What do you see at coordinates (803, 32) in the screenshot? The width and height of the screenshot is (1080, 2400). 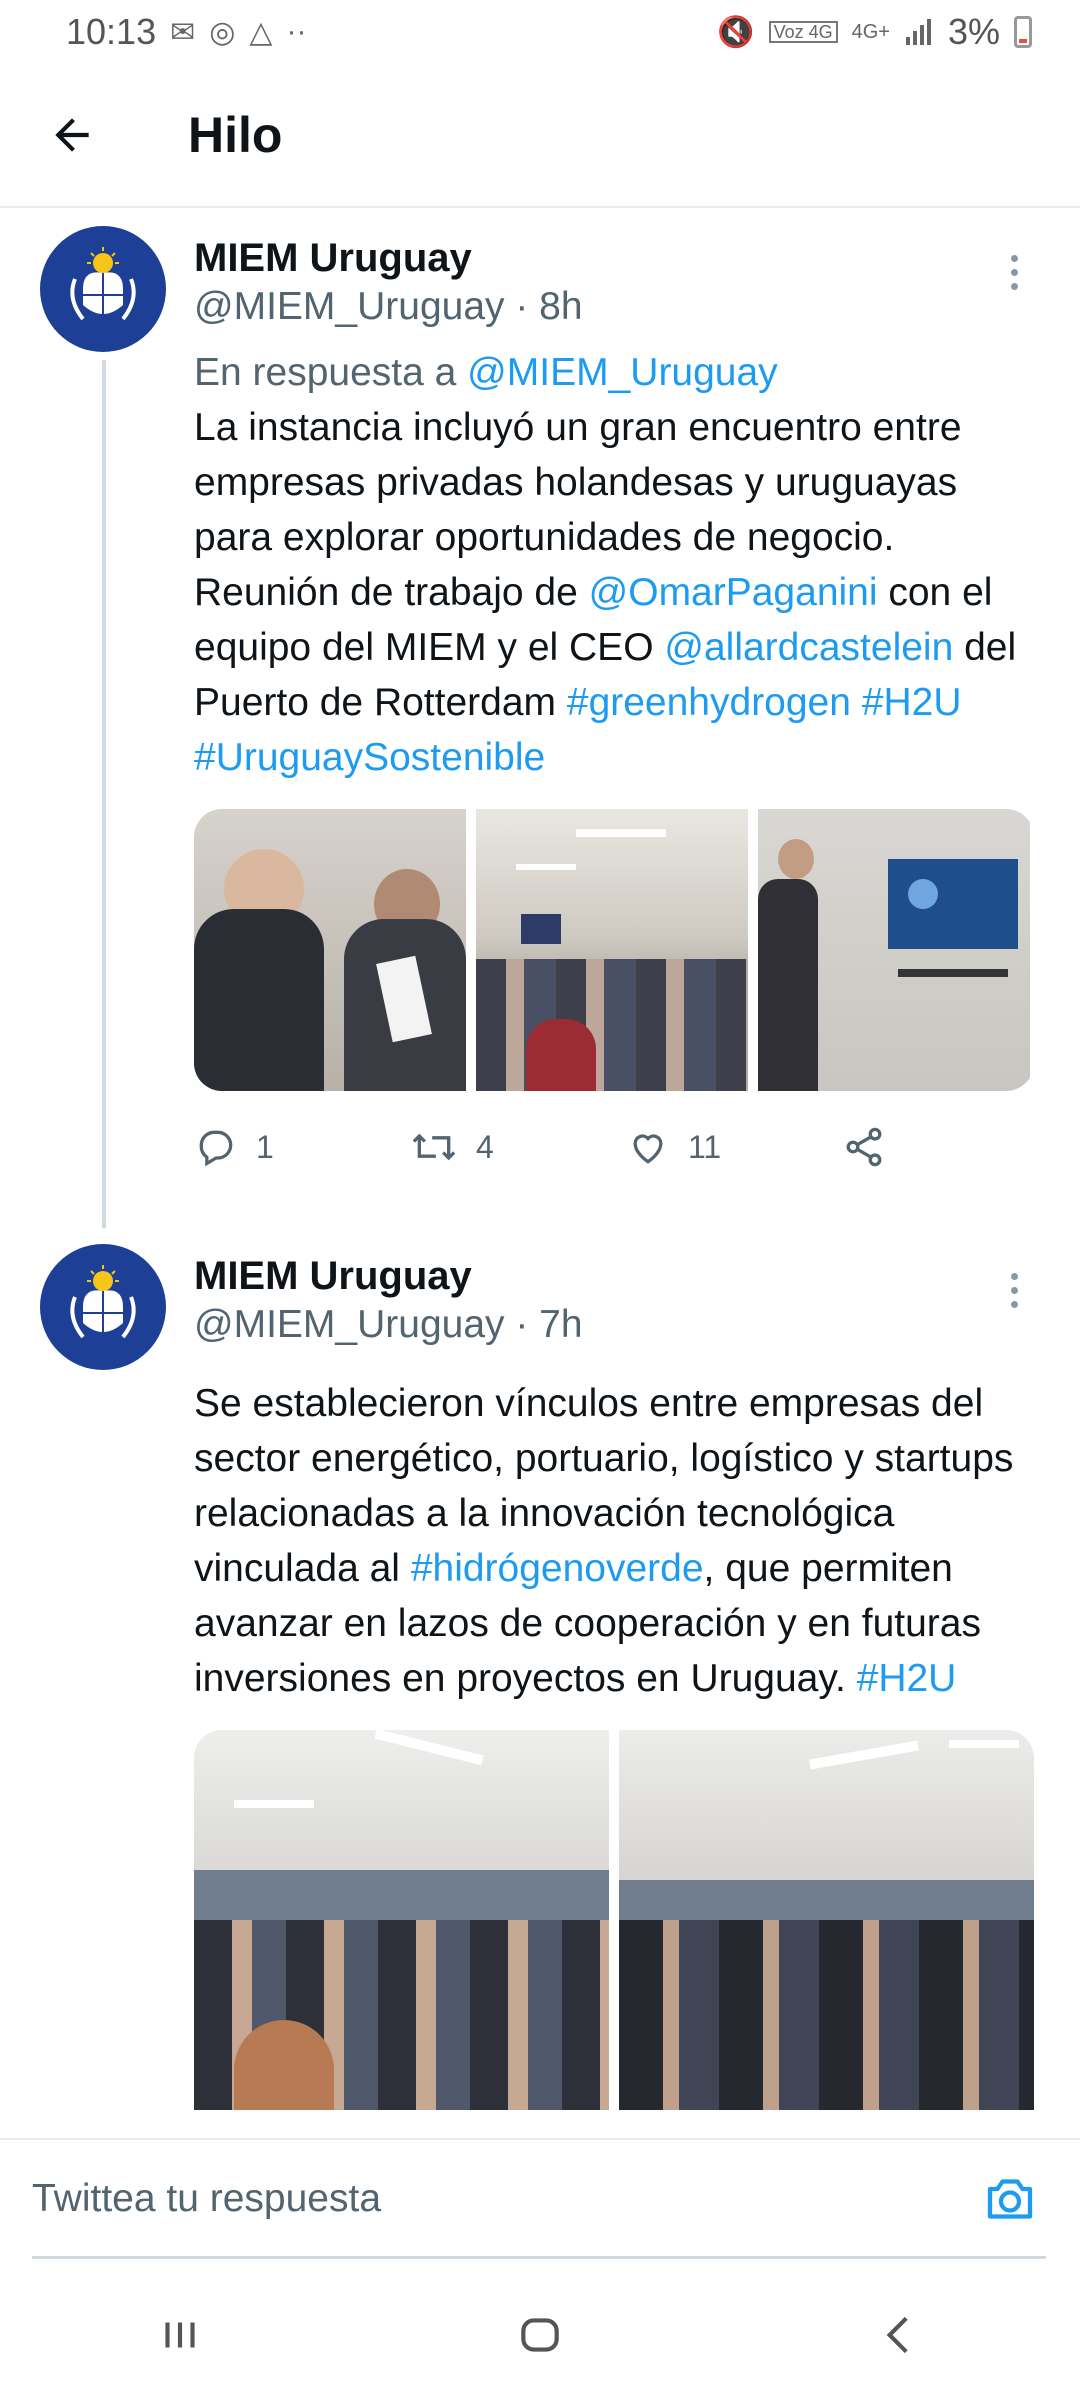 I see `volte-badge: Voz 4G` at bounding box center [803, 32].